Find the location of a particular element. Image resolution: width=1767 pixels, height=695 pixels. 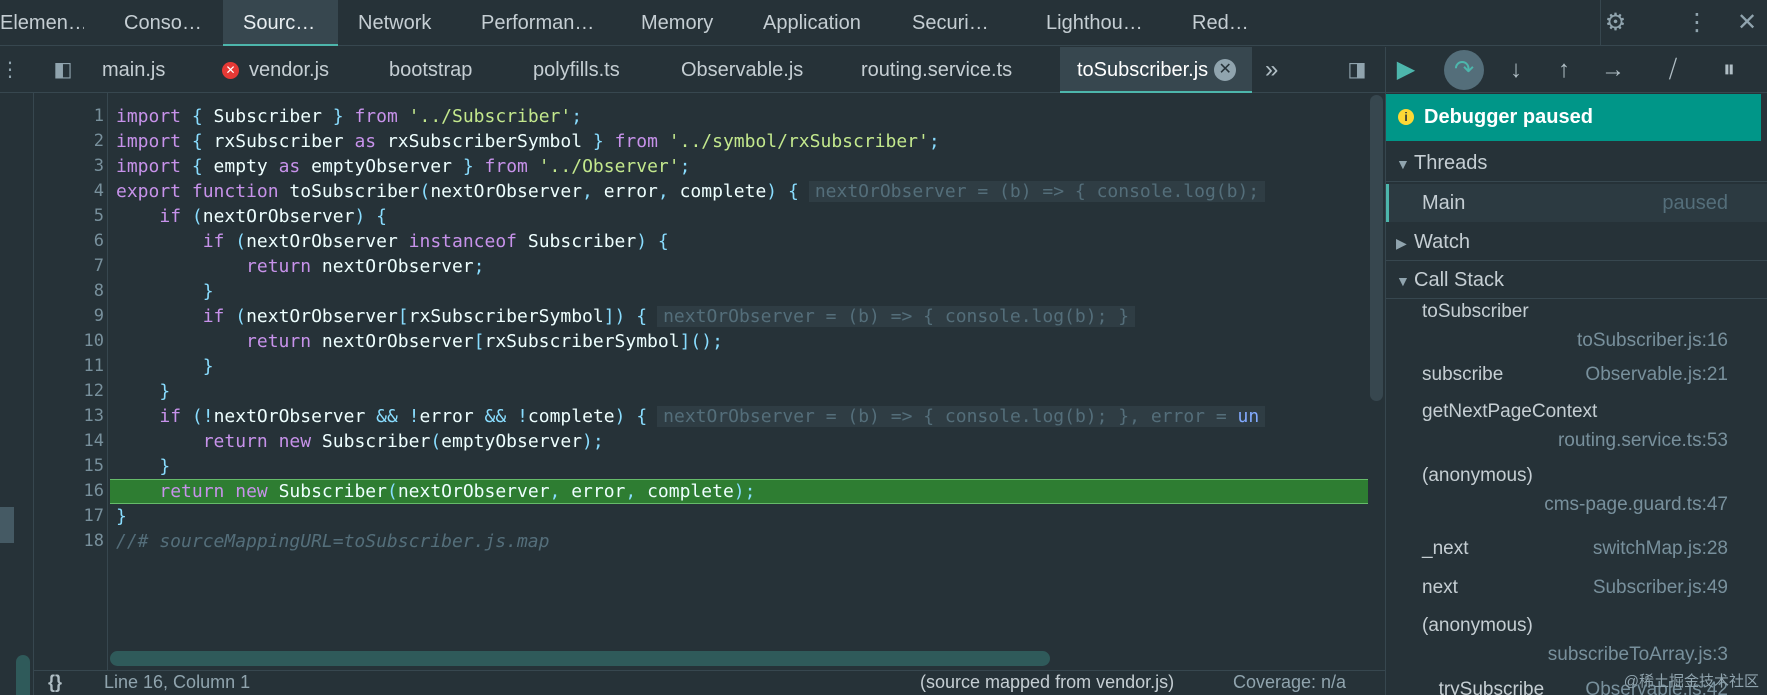

file-tab-bootstrap: bootstrap is located at coordinates (430, 70).